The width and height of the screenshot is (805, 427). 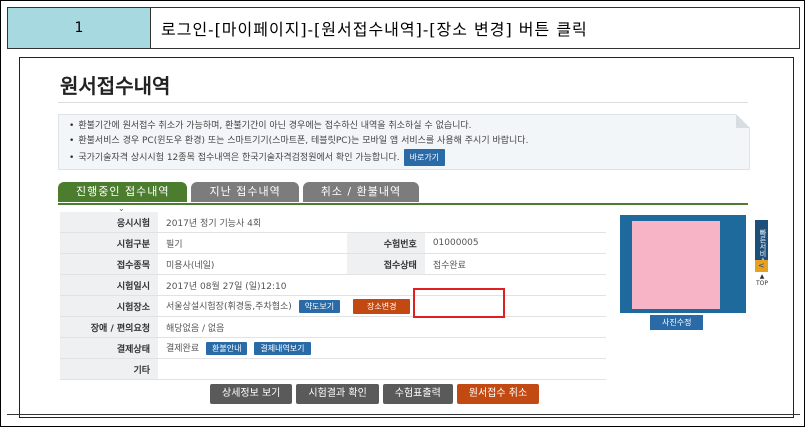 I want to click on field-label: 접수종목, so click(x=109, y=264).